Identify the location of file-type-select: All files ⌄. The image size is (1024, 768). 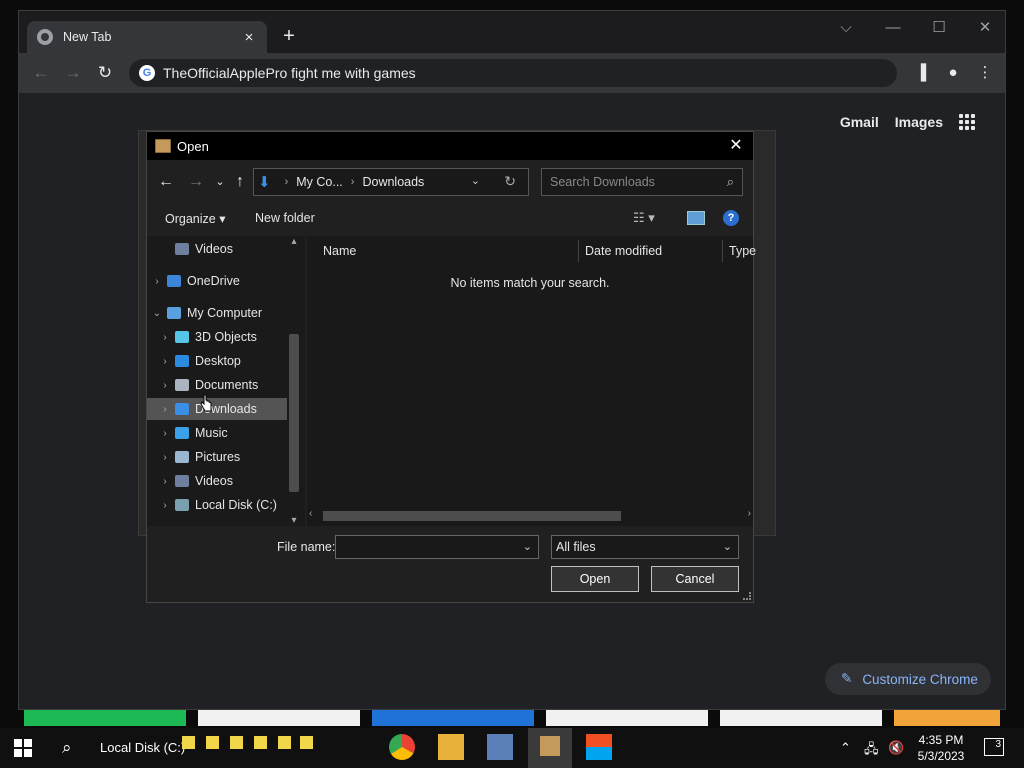
(645, 547).